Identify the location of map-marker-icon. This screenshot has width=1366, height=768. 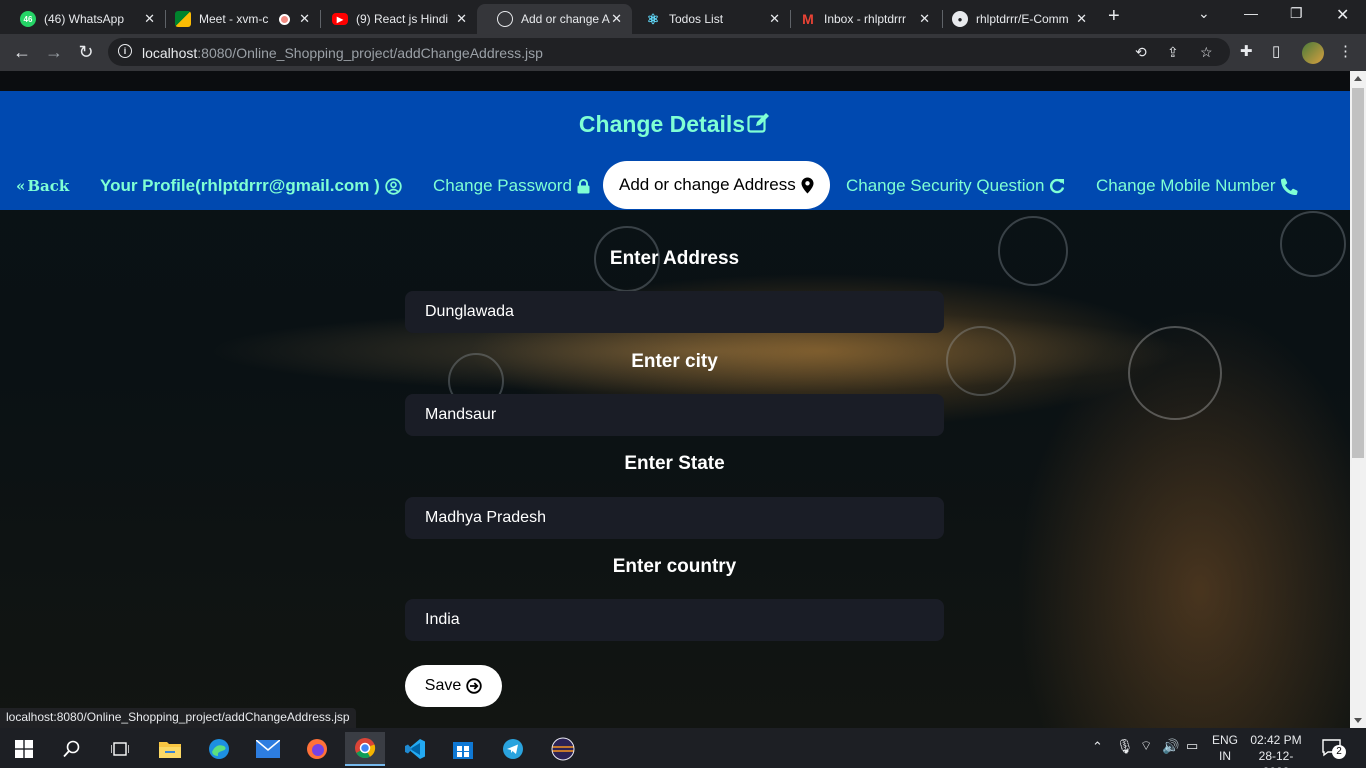
(807, 185).